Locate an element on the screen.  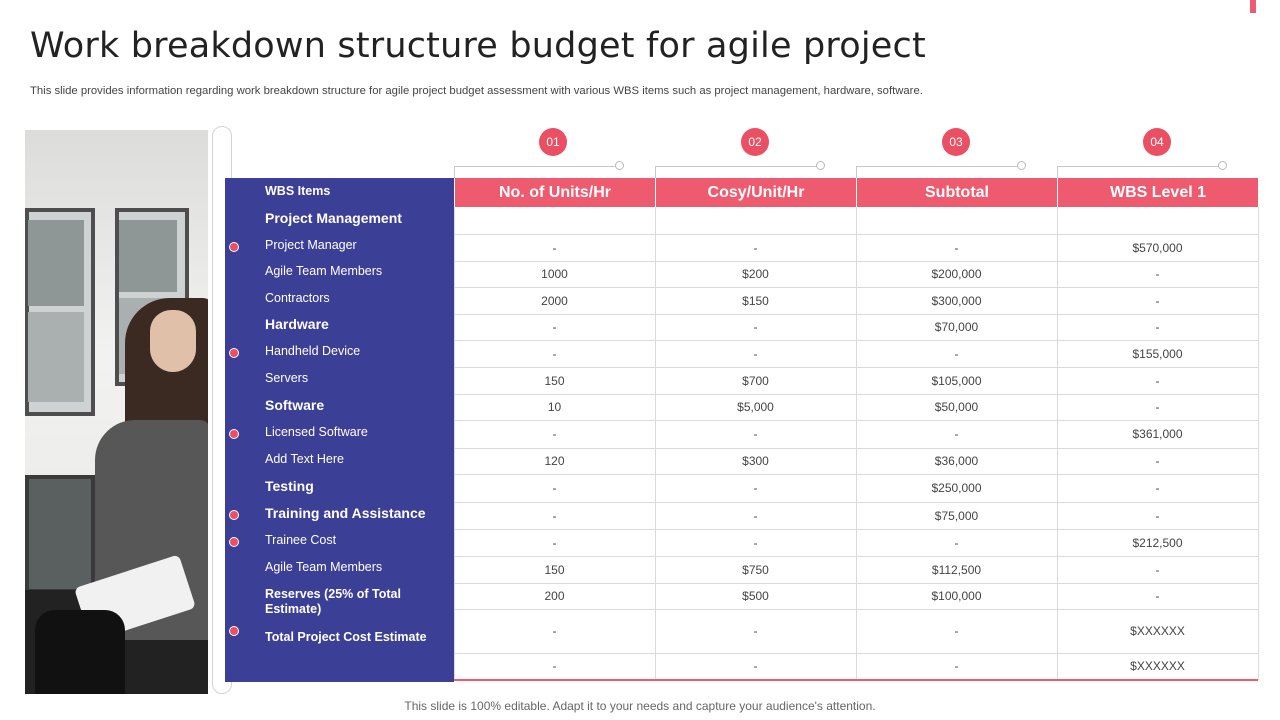
column-header: No. of Units/Hr is located at coordinates (555, 192).